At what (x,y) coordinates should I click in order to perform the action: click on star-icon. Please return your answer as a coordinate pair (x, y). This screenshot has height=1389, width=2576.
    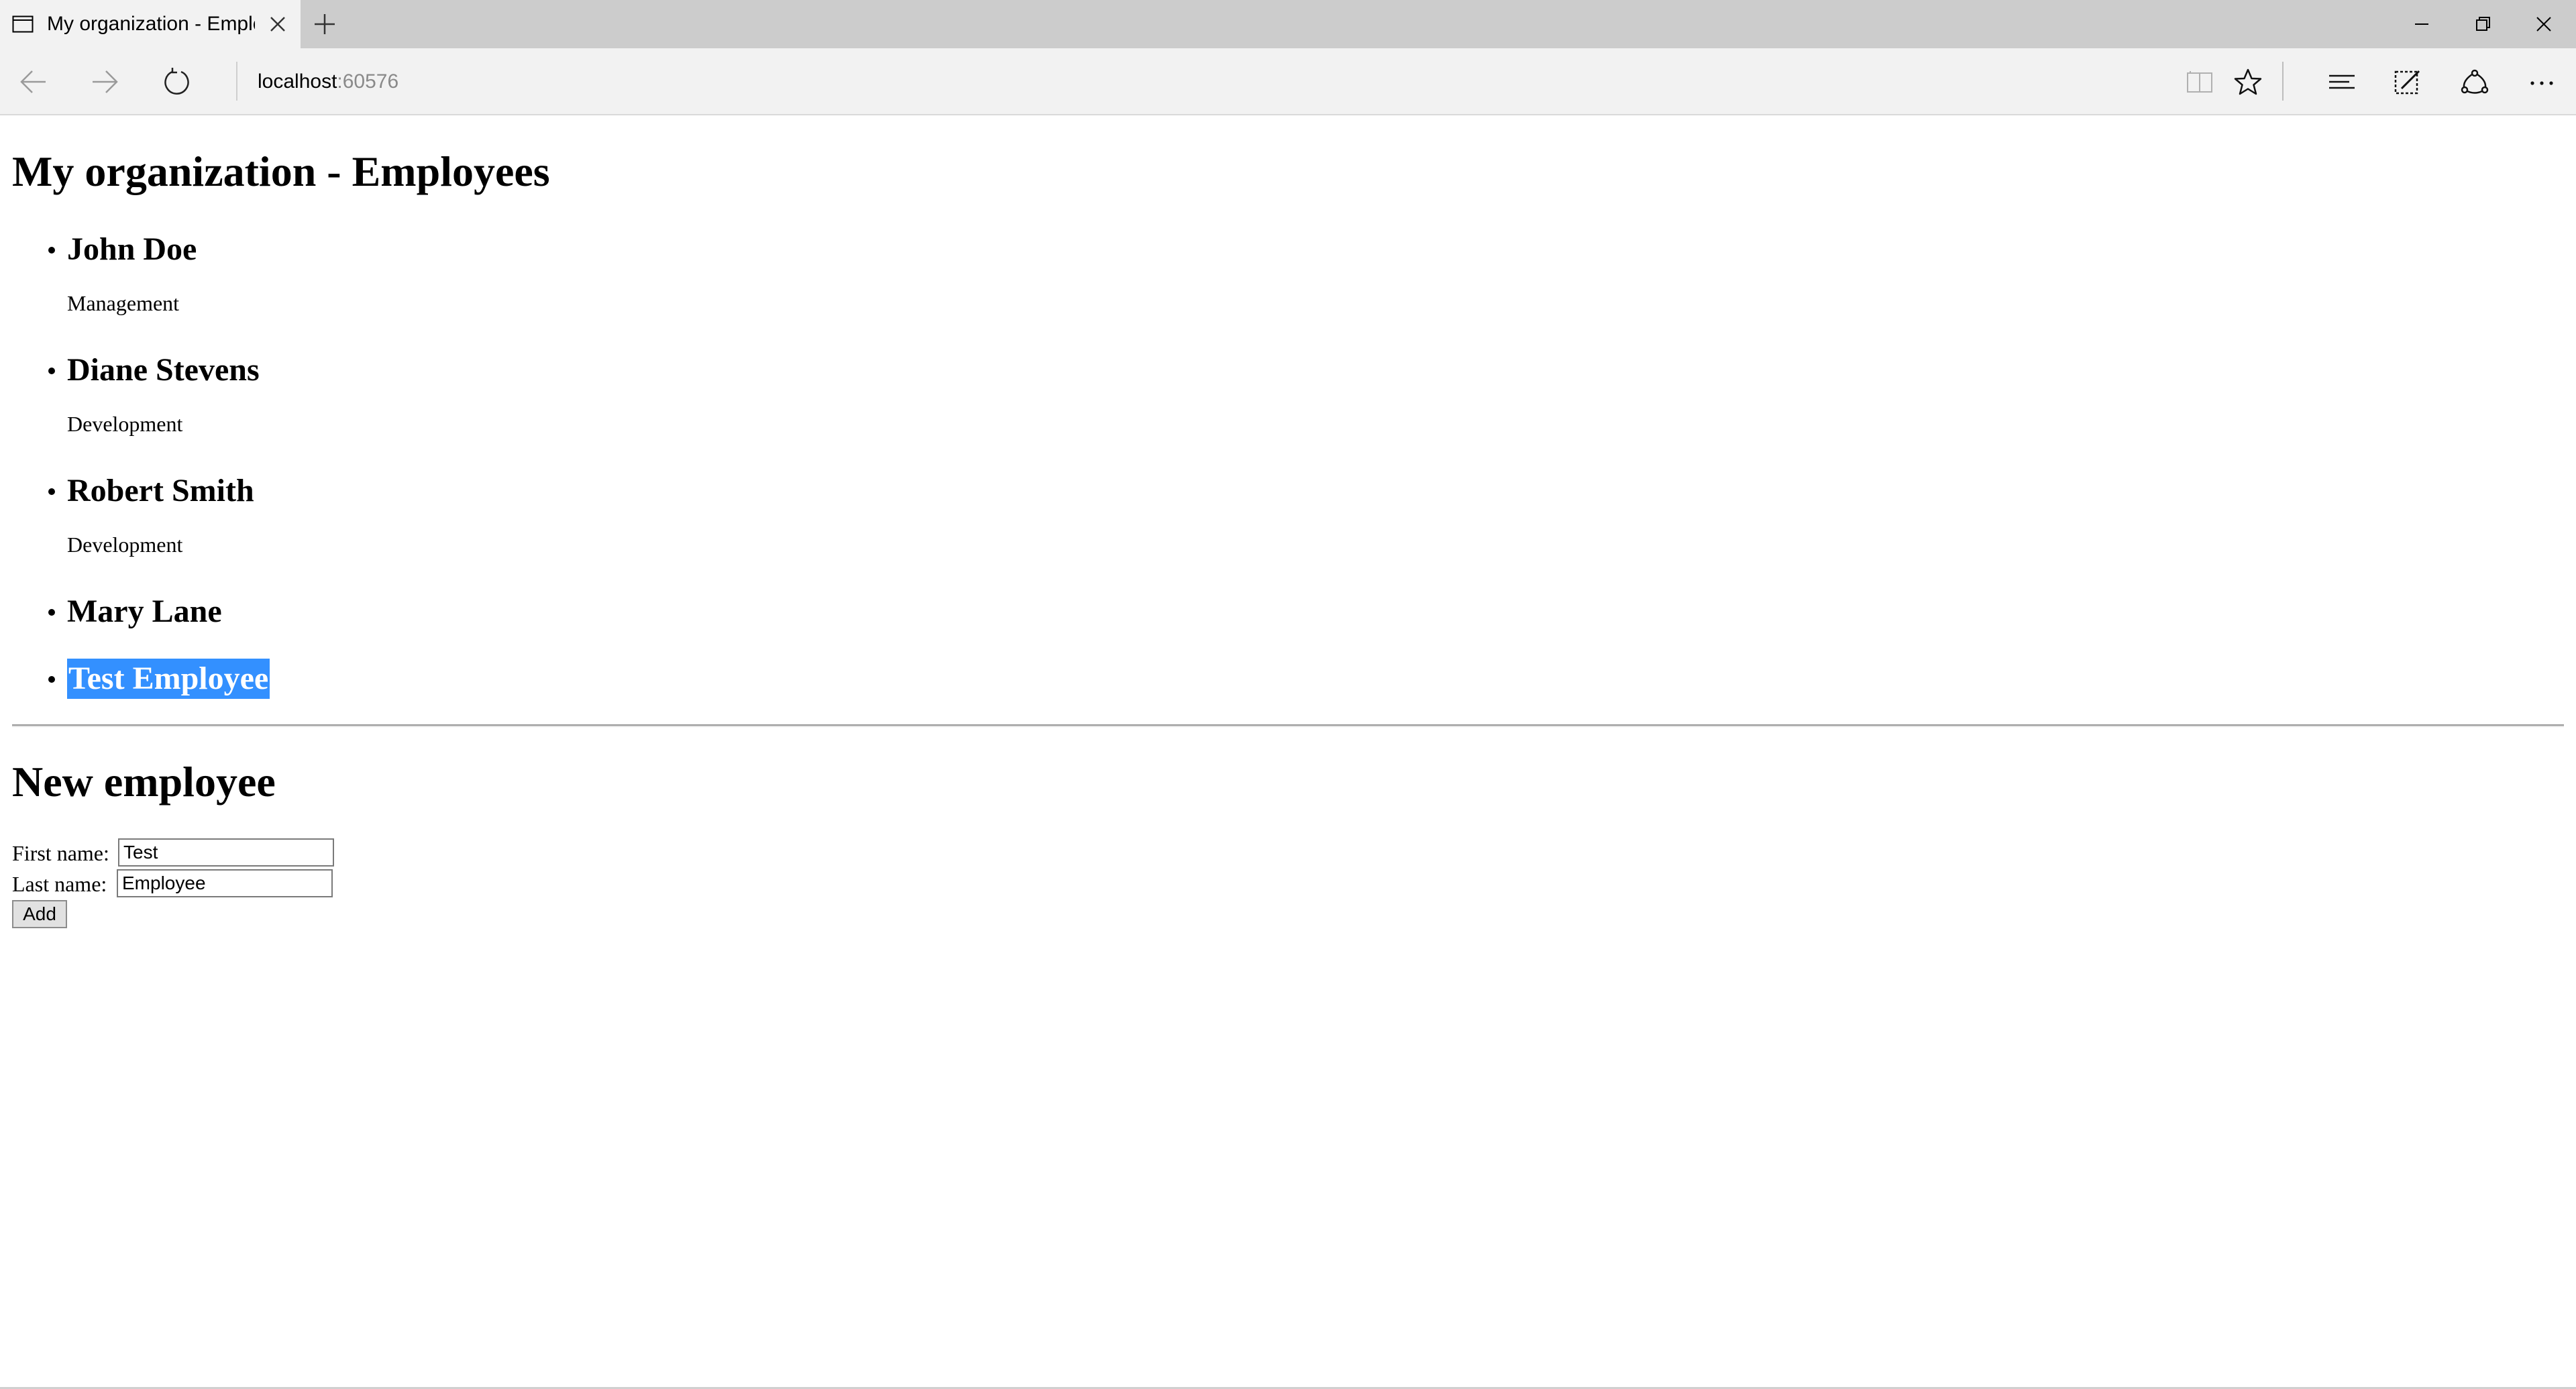
    Looking at the image, I should click on (2248, 83).